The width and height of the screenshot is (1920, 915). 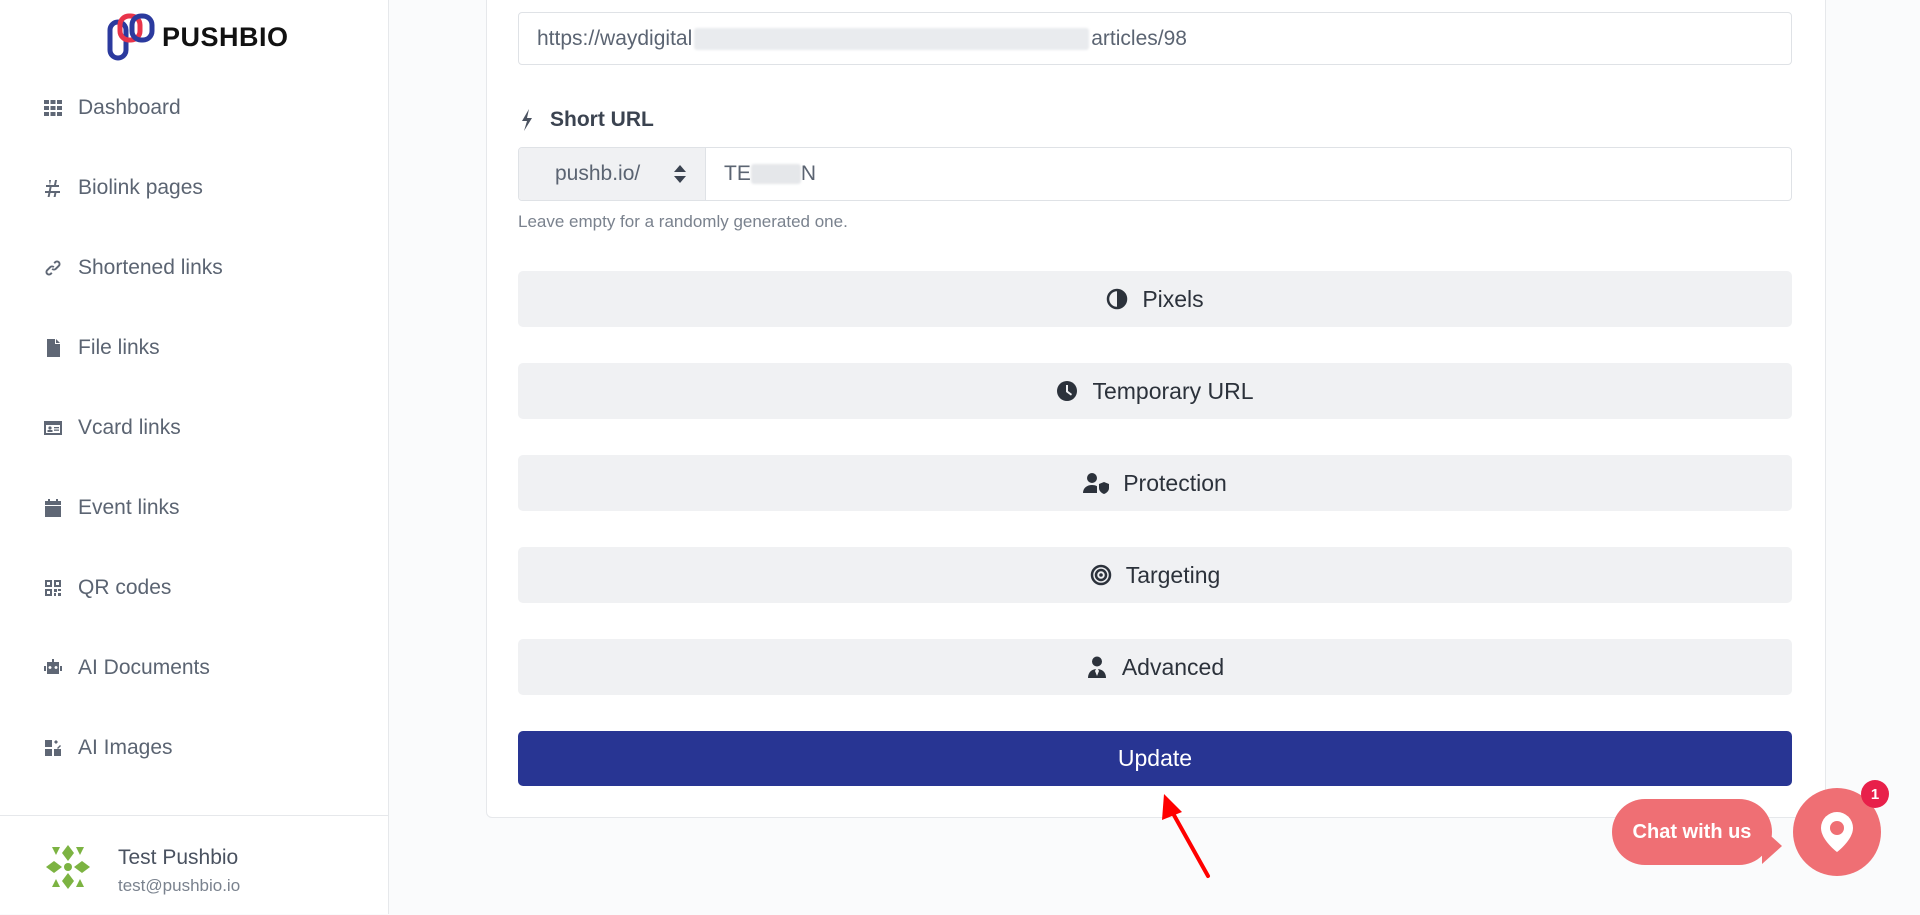 What do you see at coordinates (1155, 391) in the screenshot?
I see `temporary-url-section-toggle: Temporary URL` at bounding box center [1155, 391].